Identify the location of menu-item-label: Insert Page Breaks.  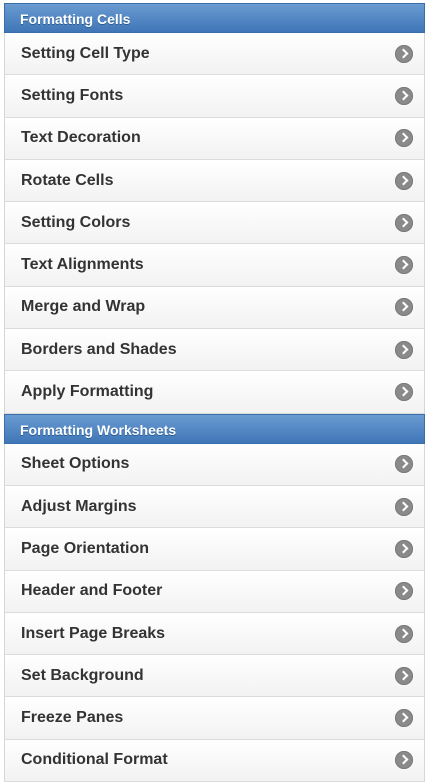
(93, 633).